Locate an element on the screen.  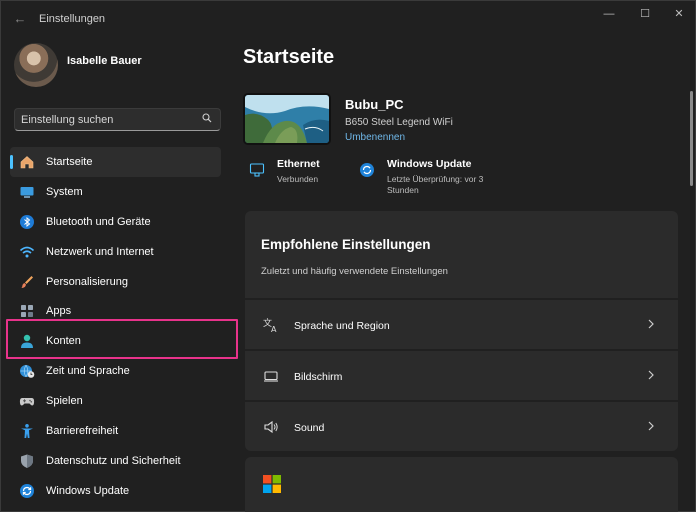
wifi-icon is located at coordinates (27, 252).